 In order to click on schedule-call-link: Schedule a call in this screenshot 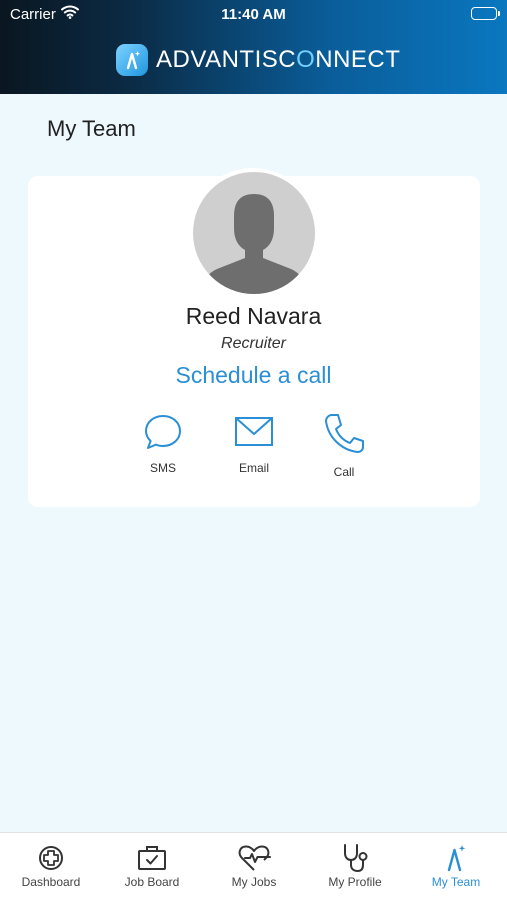, I will do `click(253, 375)`.